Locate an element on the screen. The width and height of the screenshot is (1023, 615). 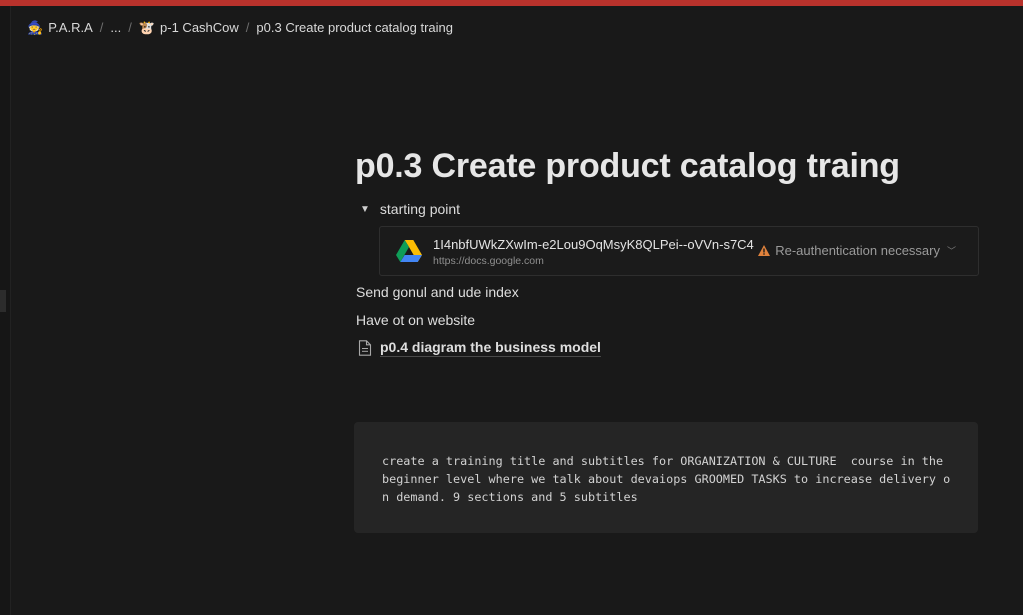
toggle-block-starting-point: ▼ starting point is located at coordinates (410, 209).